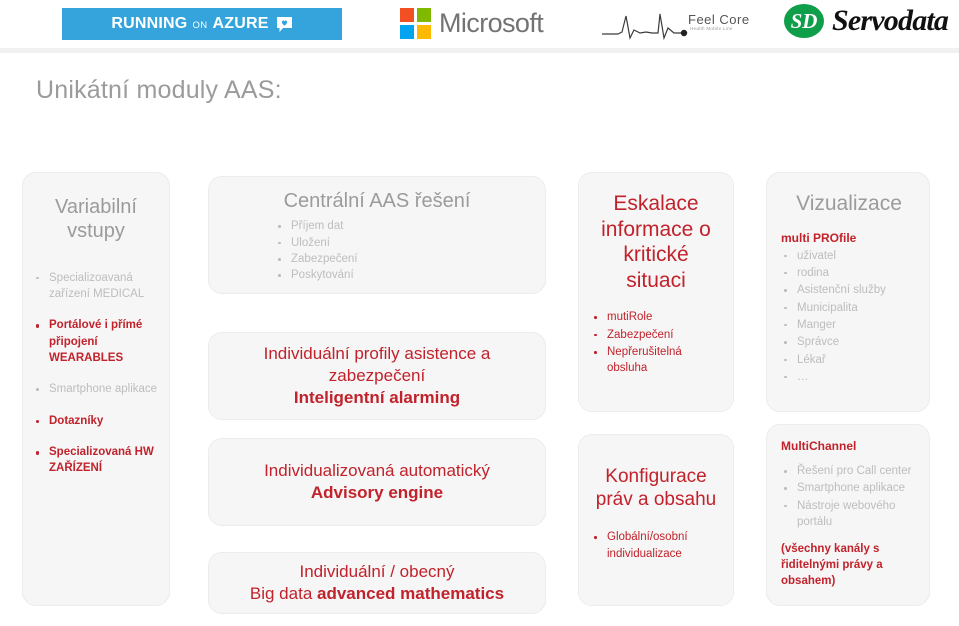 This screenshot has width=959, height=626. I want to click on page-title: Unikátní moduly AAS:, so click(159, 90).